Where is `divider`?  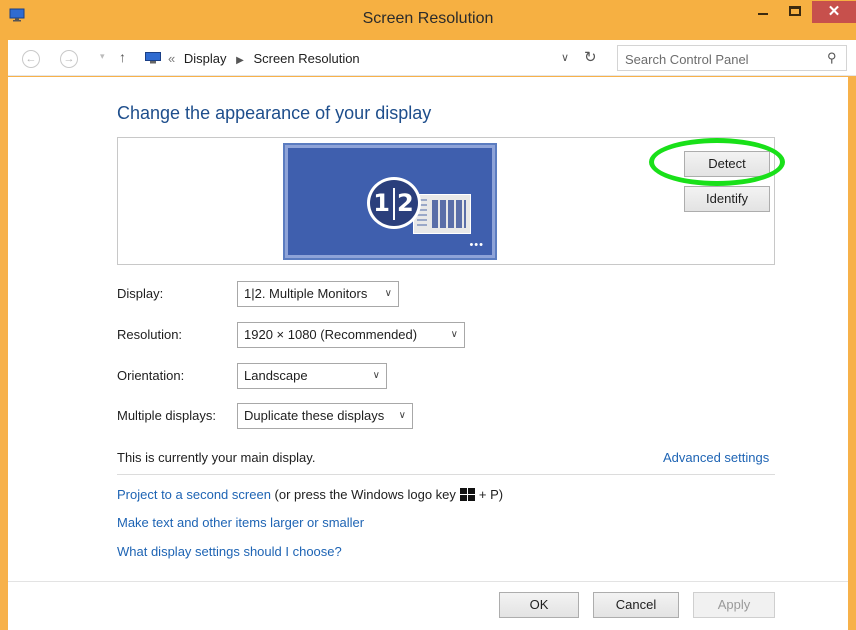 divider is located at coordinates (446, 474).